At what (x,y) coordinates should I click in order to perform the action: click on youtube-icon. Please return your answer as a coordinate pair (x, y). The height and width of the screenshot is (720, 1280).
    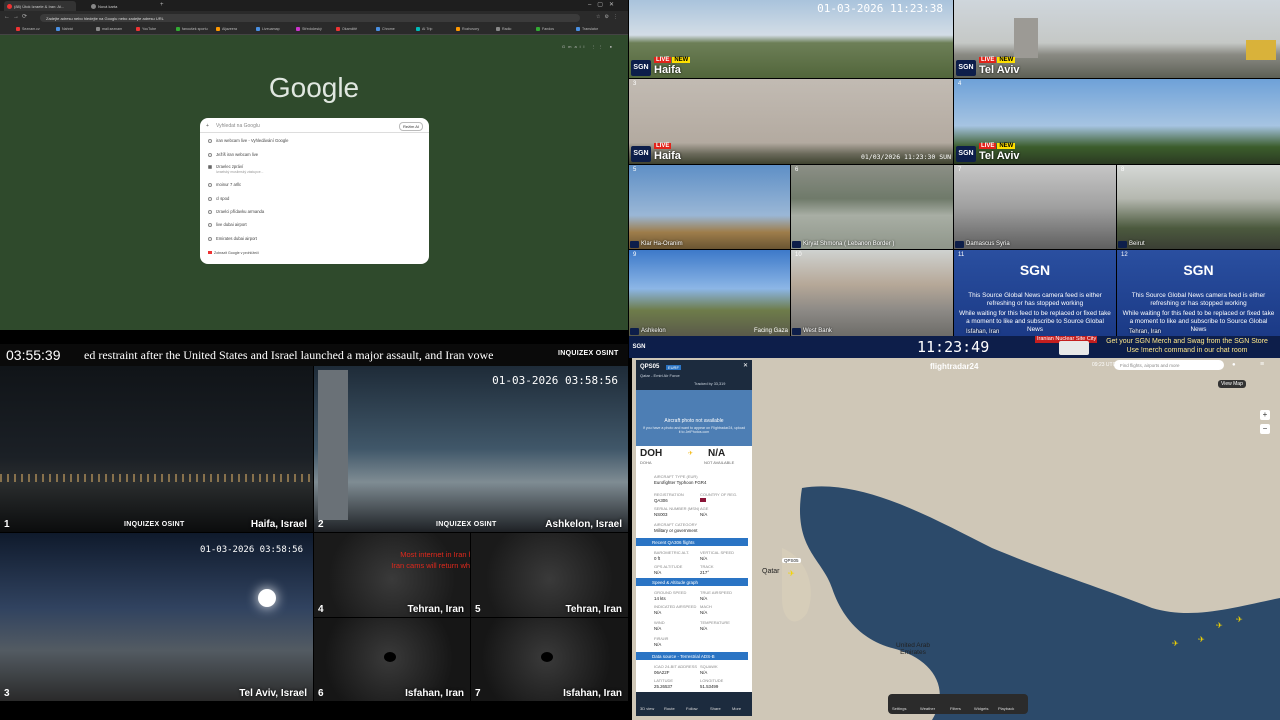
    Looking at the image, I should click on (9, 6).